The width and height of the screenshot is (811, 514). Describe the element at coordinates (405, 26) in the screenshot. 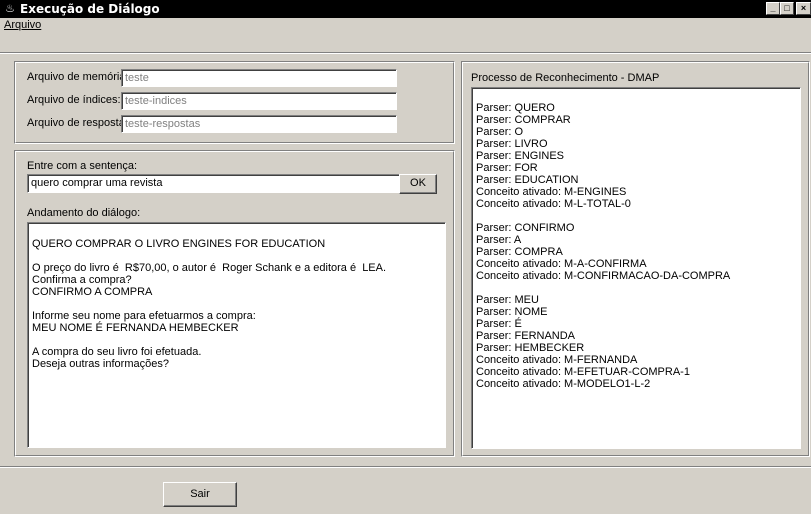

I see `menu-bar: Arquivo` at that location.